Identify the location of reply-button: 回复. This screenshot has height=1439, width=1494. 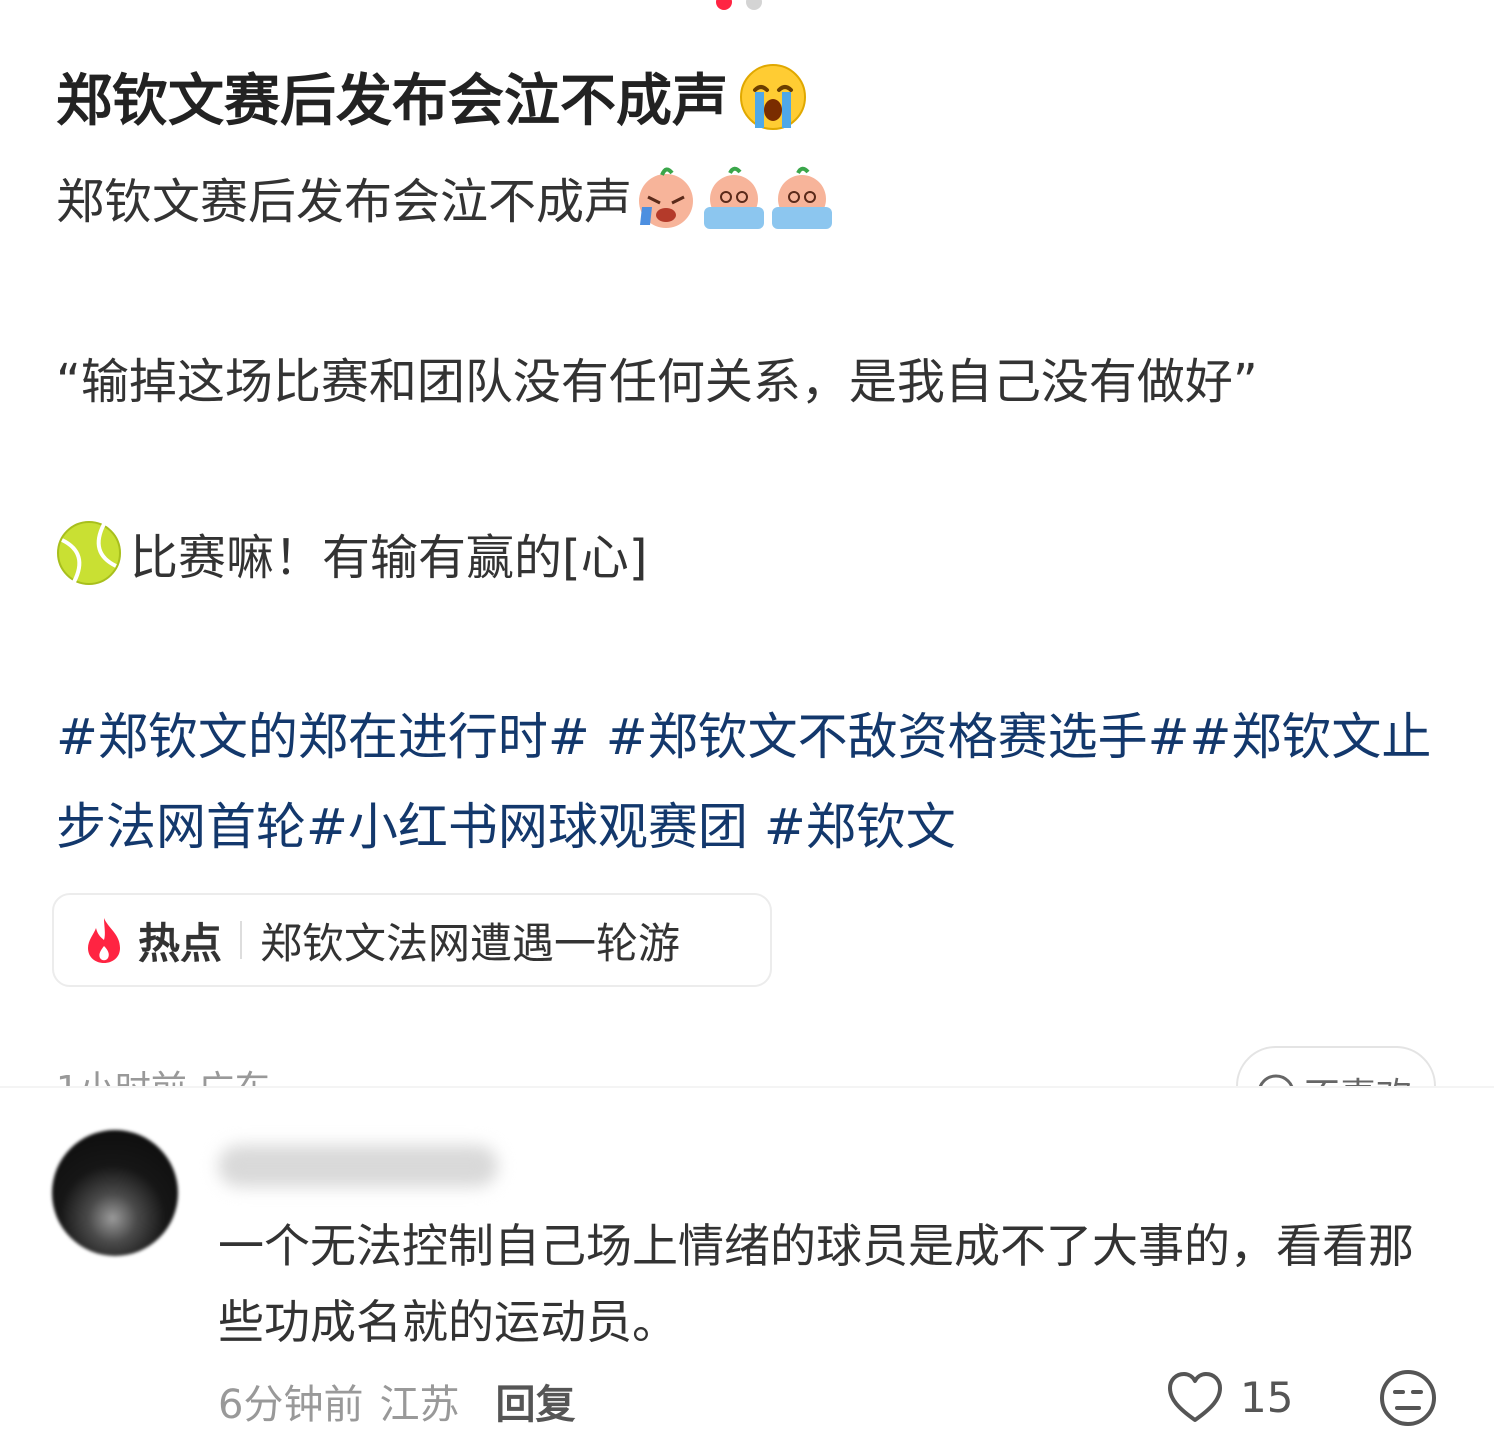
(535, 1401).